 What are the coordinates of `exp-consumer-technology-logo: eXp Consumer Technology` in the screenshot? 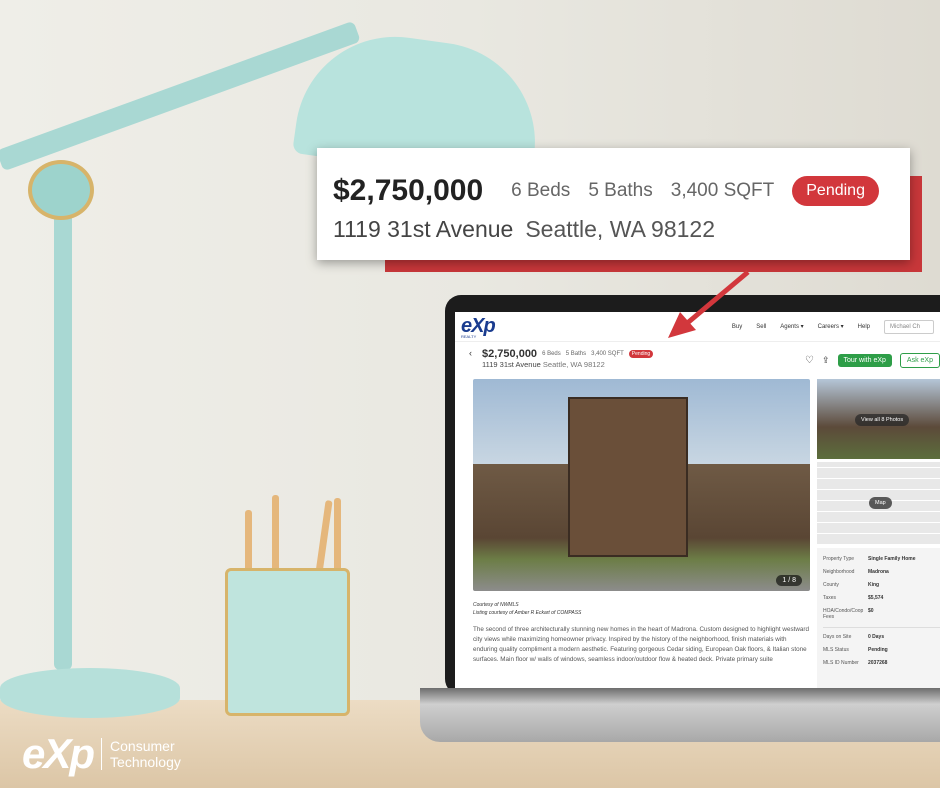 It's located at (101, 754).